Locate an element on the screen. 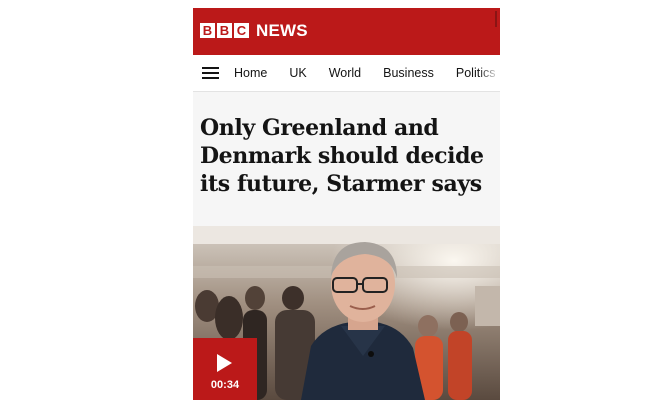  logo-block-c: C is located at coordinates (241, 30).